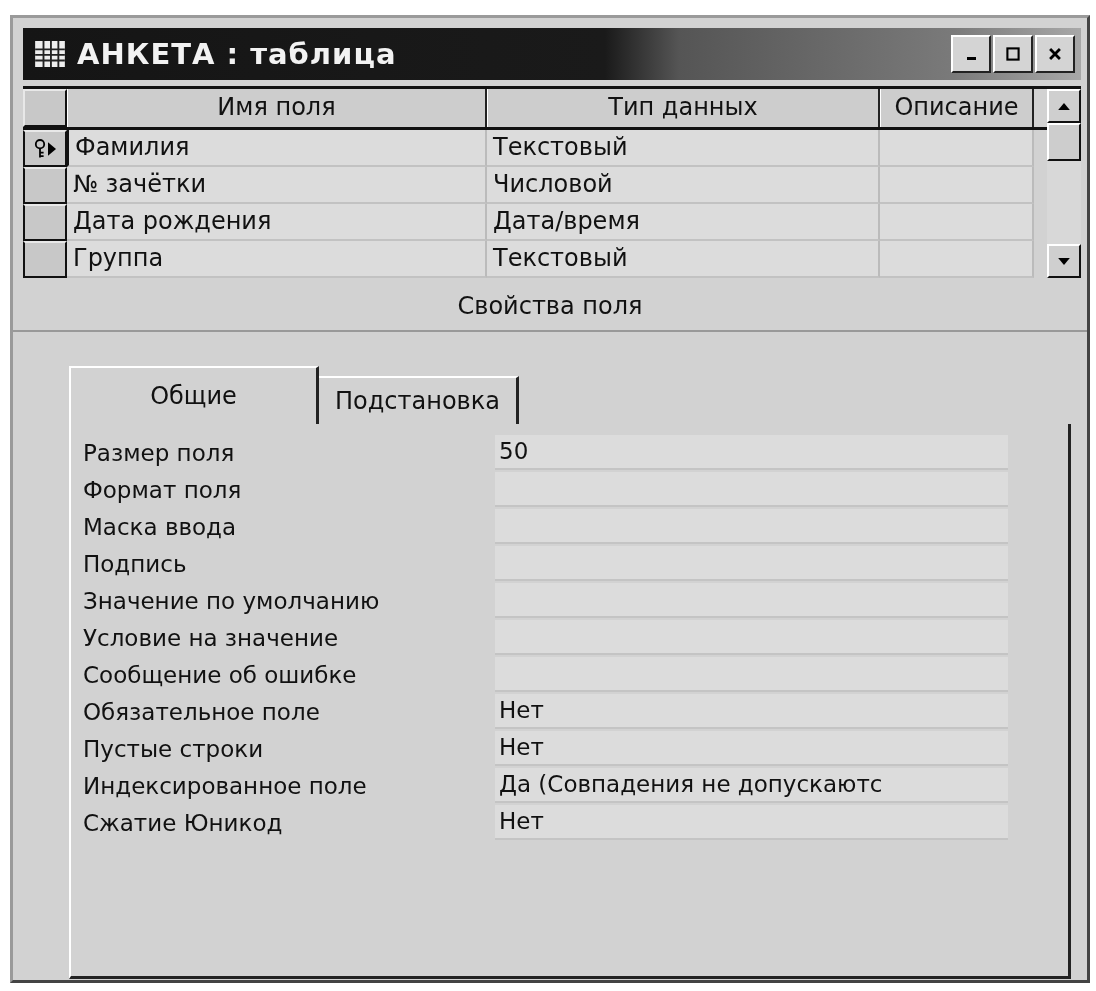 The height and width of the screenshot is (991, 1096). I want to click on property-label: Индексированное поле, so click(225, 785).